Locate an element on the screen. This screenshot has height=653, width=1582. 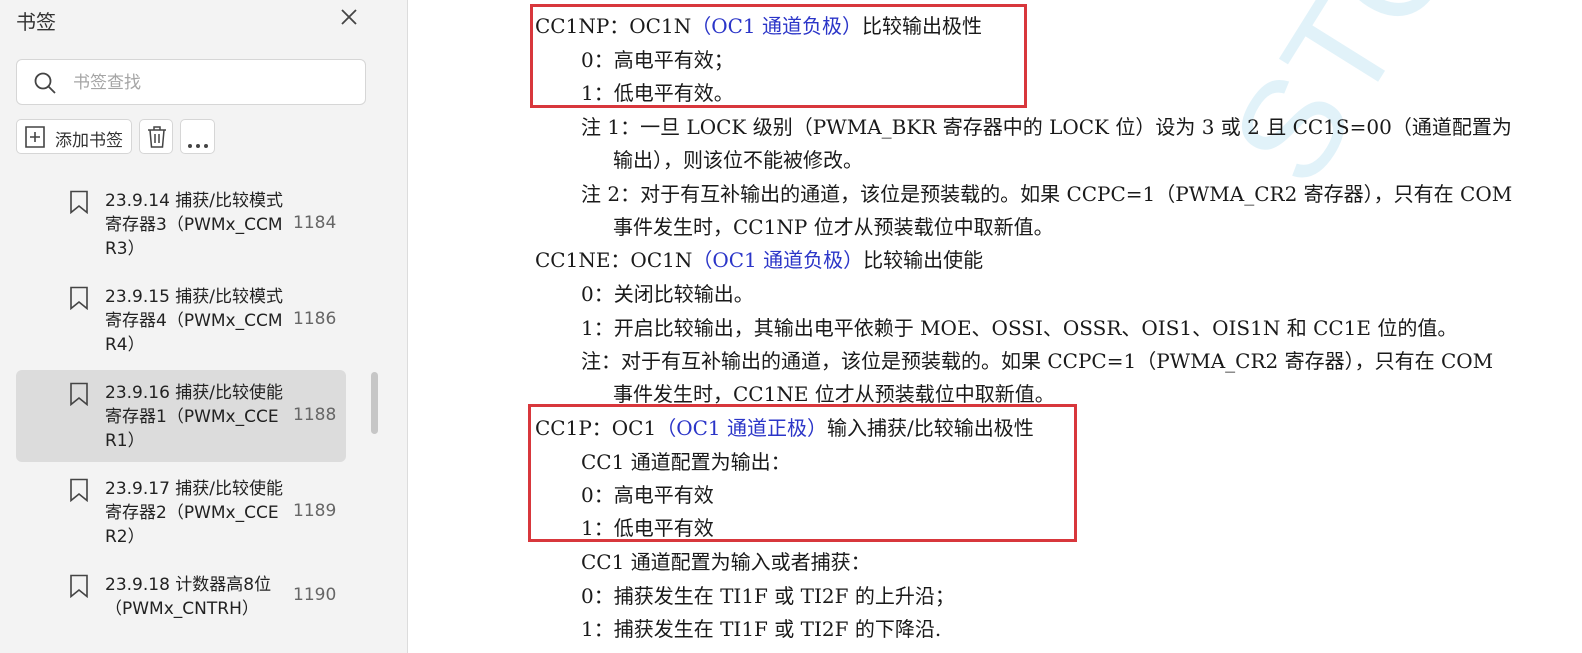
sidebar-scrollbar is located at coordinates (374, 403).